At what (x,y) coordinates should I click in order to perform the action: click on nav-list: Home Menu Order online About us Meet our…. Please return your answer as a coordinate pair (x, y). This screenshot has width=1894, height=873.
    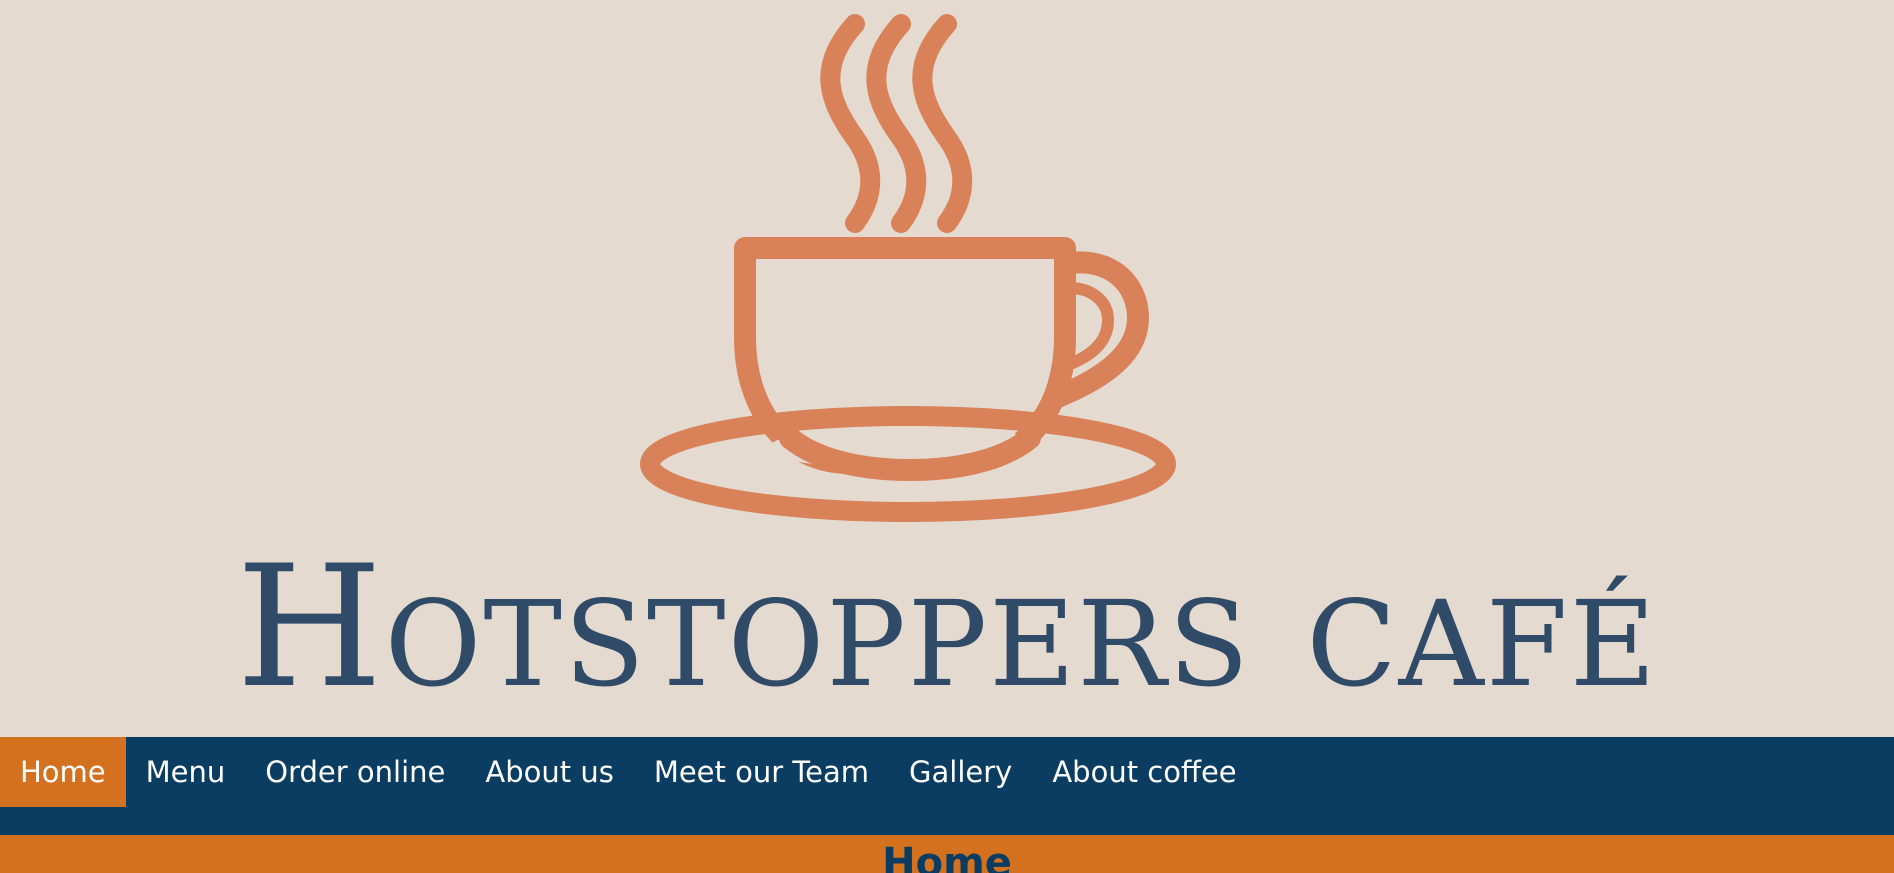
    Looking at the image, I should click on (947, 772).